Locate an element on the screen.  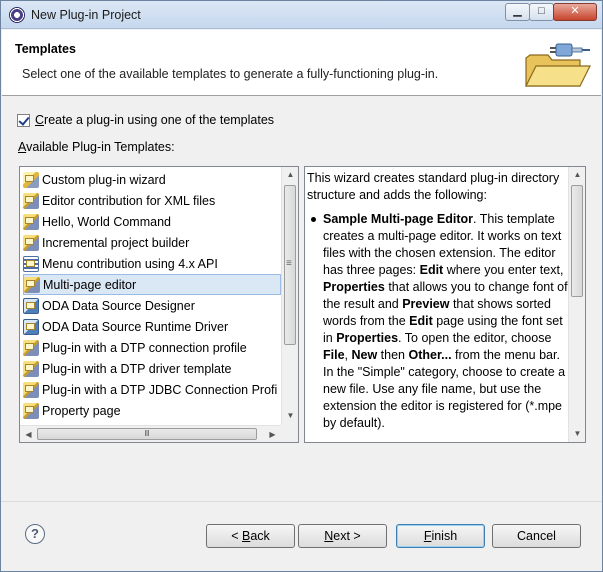
description-run: New is located at coordinates (364, 355).